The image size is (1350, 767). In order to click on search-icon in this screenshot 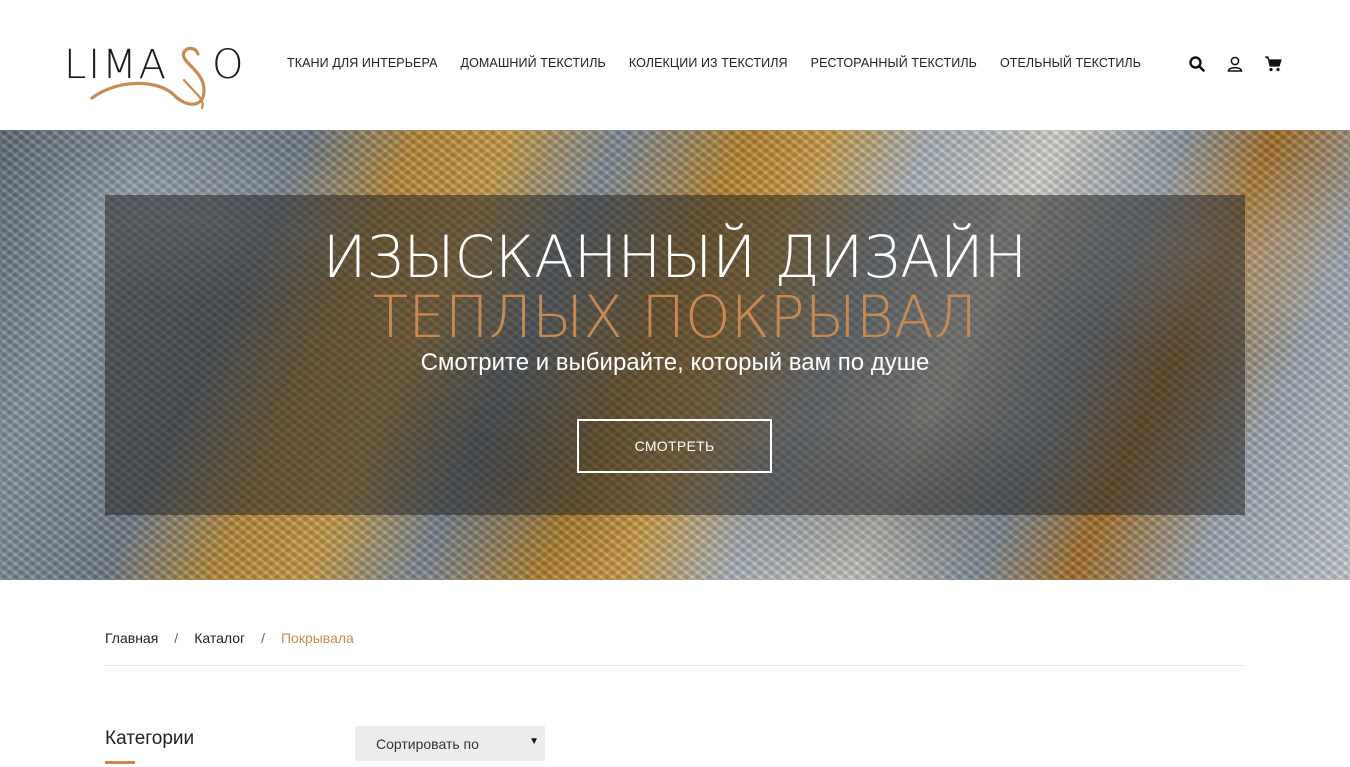, I will do `click(1197, 64)`.